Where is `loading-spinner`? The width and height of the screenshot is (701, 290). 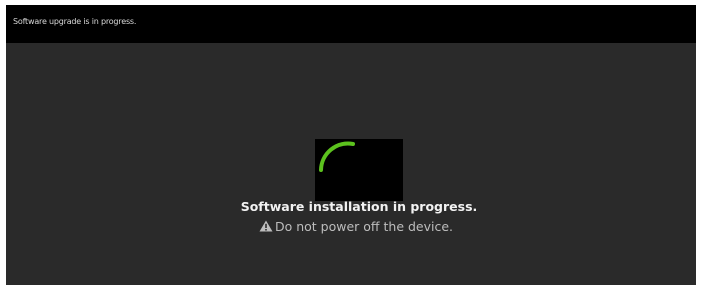 loading-spinner is located at coordinates (359, 170).